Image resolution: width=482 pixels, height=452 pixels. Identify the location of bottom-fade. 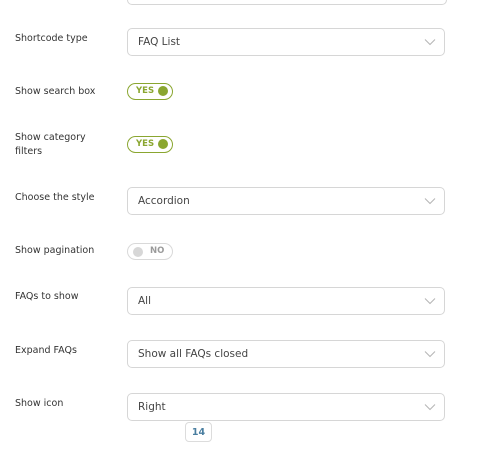
(241, 447).